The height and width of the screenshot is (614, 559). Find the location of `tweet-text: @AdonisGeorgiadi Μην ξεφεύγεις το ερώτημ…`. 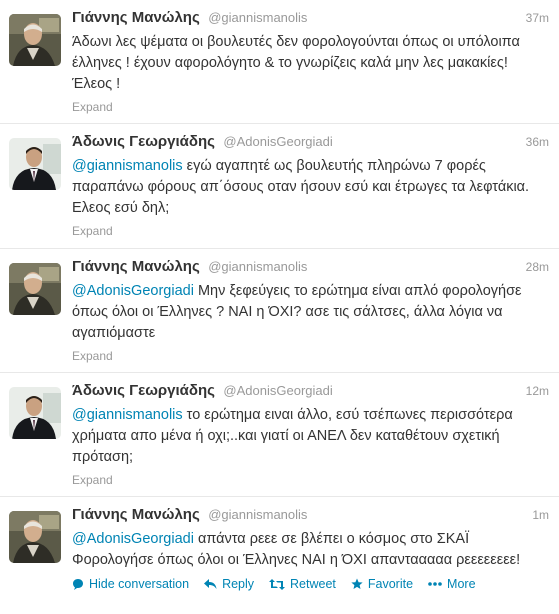

tweet-text: @AdonisGeorgiadi Μην ξεφεύγεις το ερώτημ… is located at coordinates (310, 312).